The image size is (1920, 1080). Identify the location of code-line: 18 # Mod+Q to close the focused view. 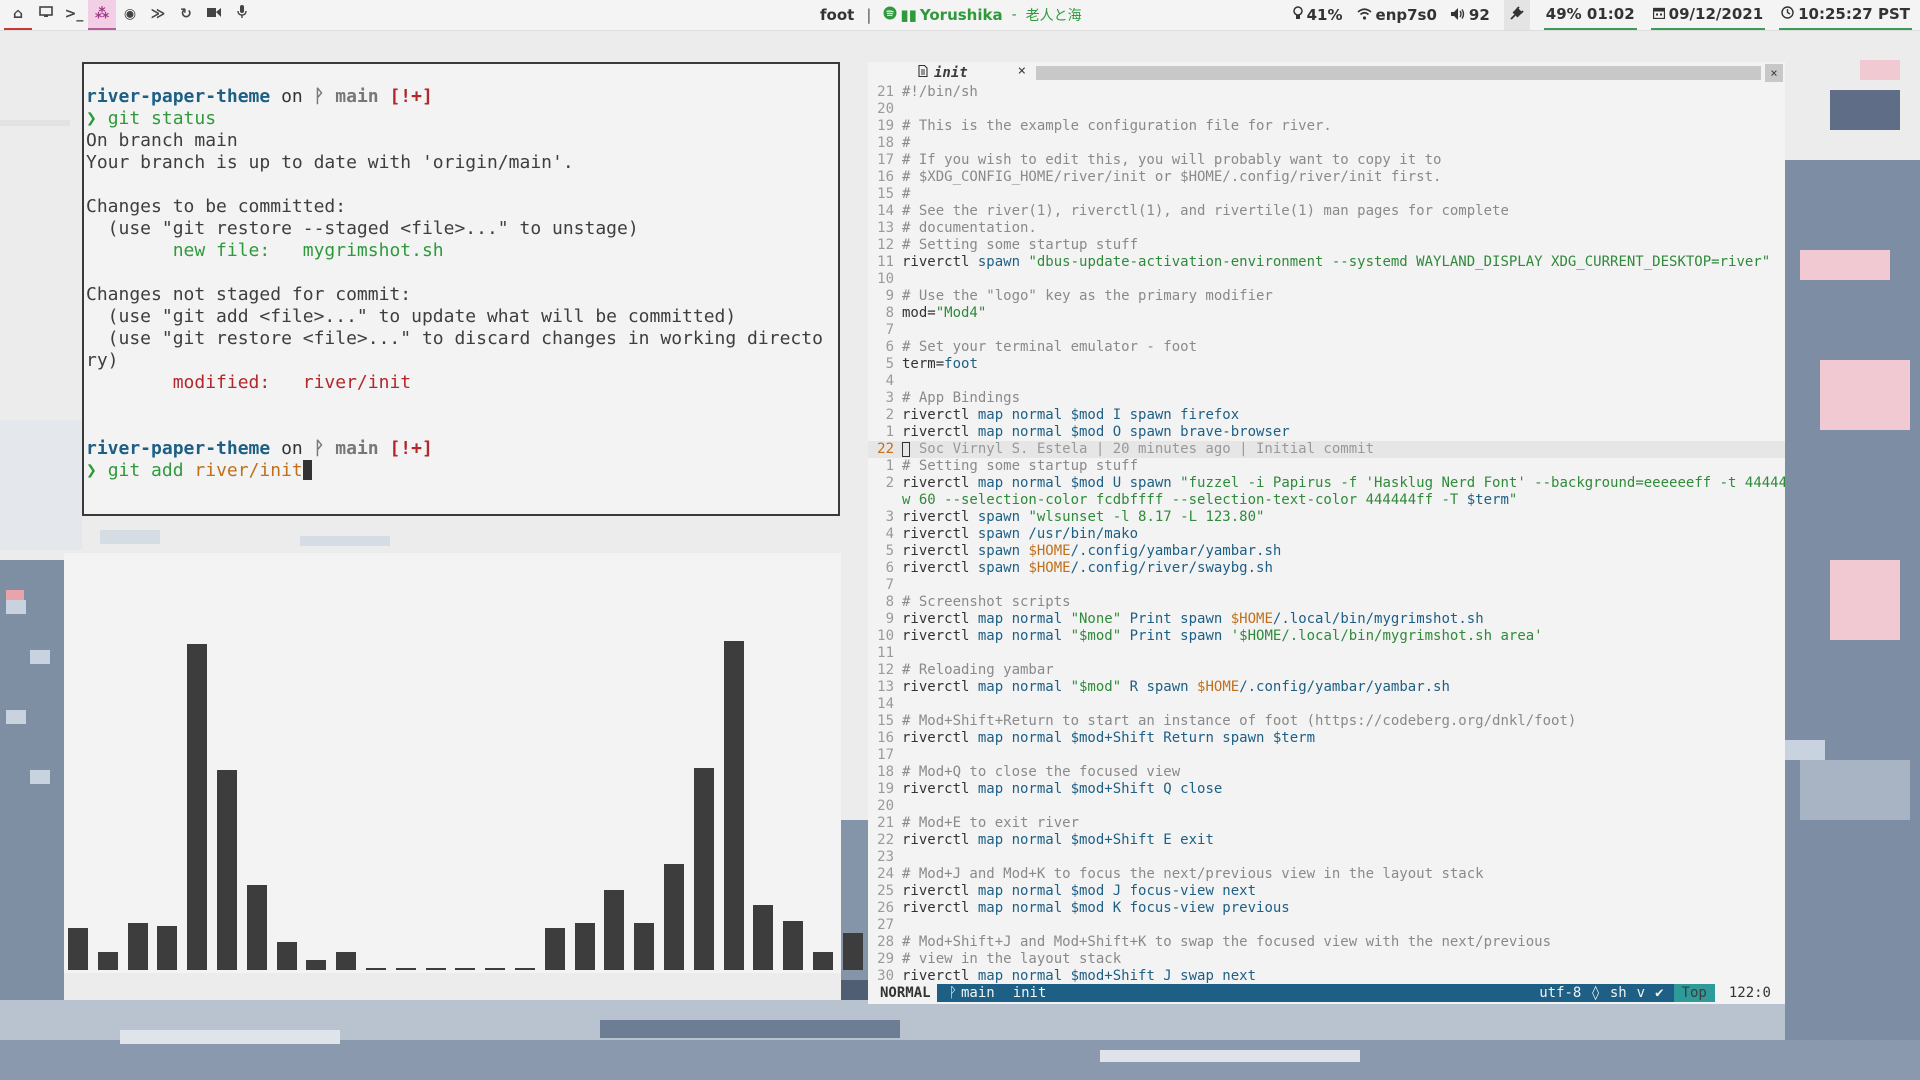
(1326, 772).